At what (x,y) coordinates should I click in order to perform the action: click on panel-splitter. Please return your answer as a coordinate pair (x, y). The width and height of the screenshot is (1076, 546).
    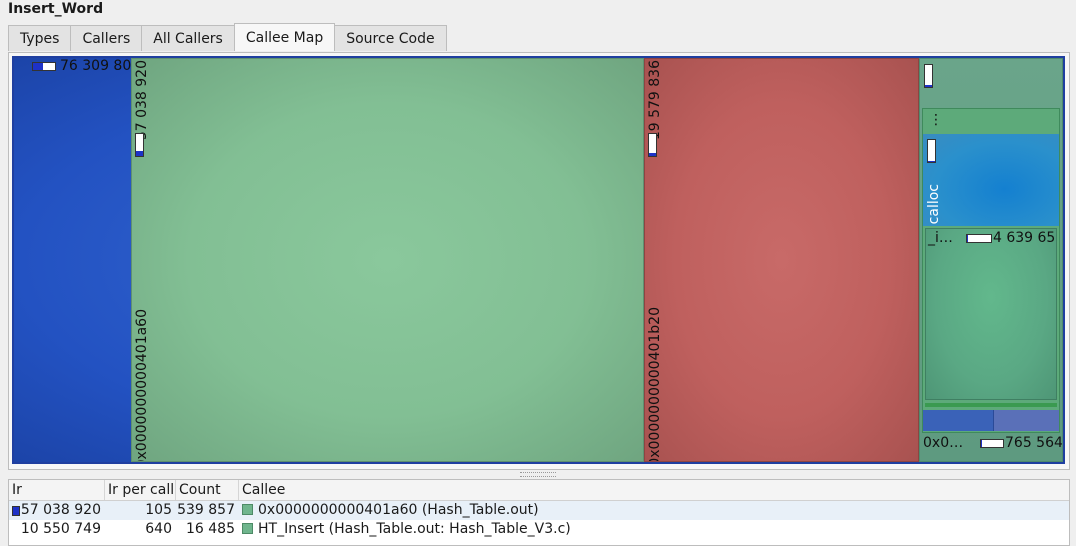
    Looking at the image, I should click on (538, 474).